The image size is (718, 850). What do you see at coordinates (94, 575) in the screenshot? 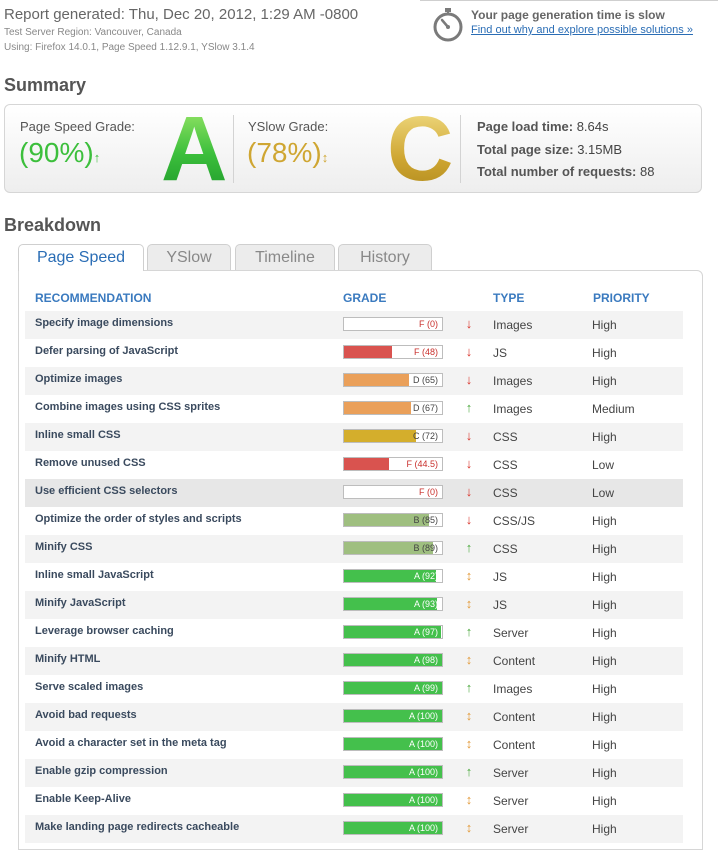
I see `recommendation-name: Inline small JavaScript` at bounding box center [94, 575].